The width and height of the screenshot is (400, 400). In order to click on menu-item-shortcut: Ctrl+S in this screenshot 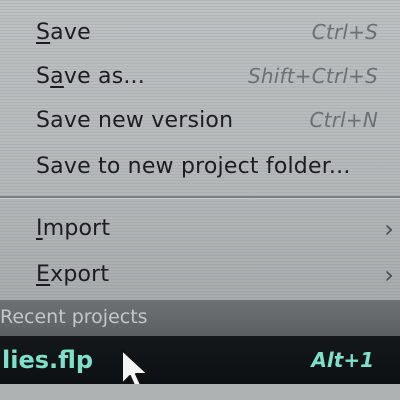, I will do `click(344, 32)`.